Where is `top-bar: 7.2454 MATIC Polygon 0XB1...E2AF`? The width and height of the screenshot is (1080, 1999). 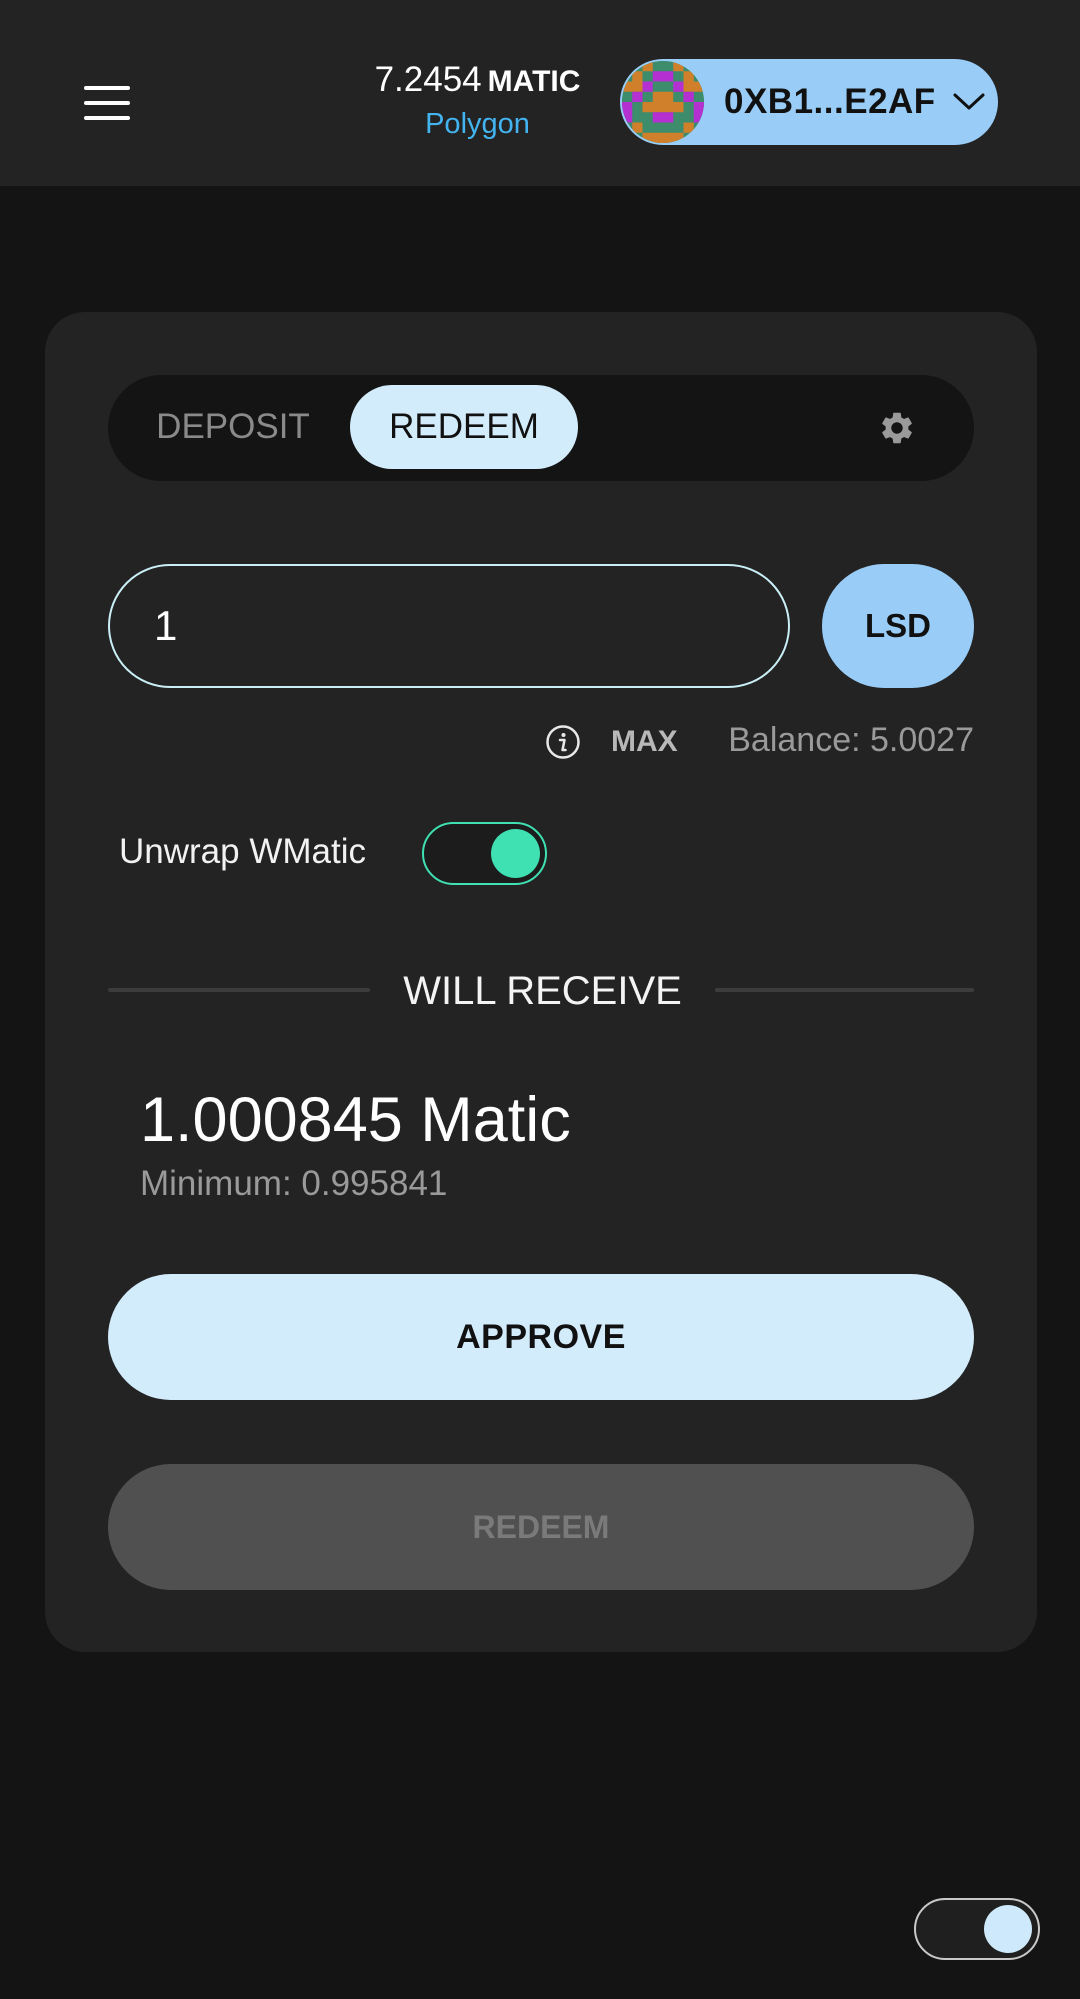
top-bar: 7.2454 MATIC Polygon 0XB1...E2AF is located at coordinates (540, 93).